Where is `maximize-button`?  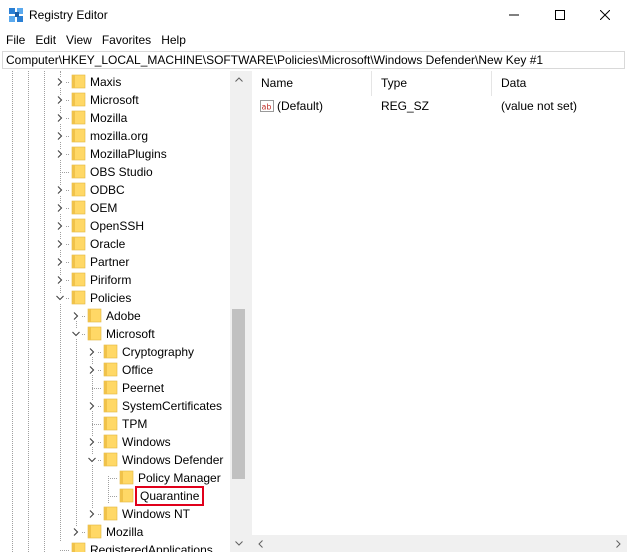 maximize-button is located at coordinates (560, 15).